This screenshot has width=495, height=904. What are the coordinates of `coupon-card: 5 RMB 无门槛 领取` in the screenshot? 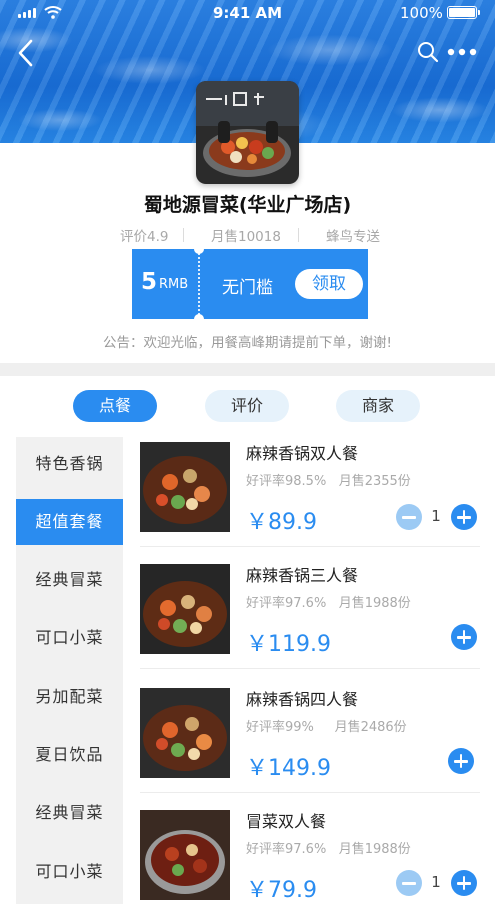 It's located at (250, 284).